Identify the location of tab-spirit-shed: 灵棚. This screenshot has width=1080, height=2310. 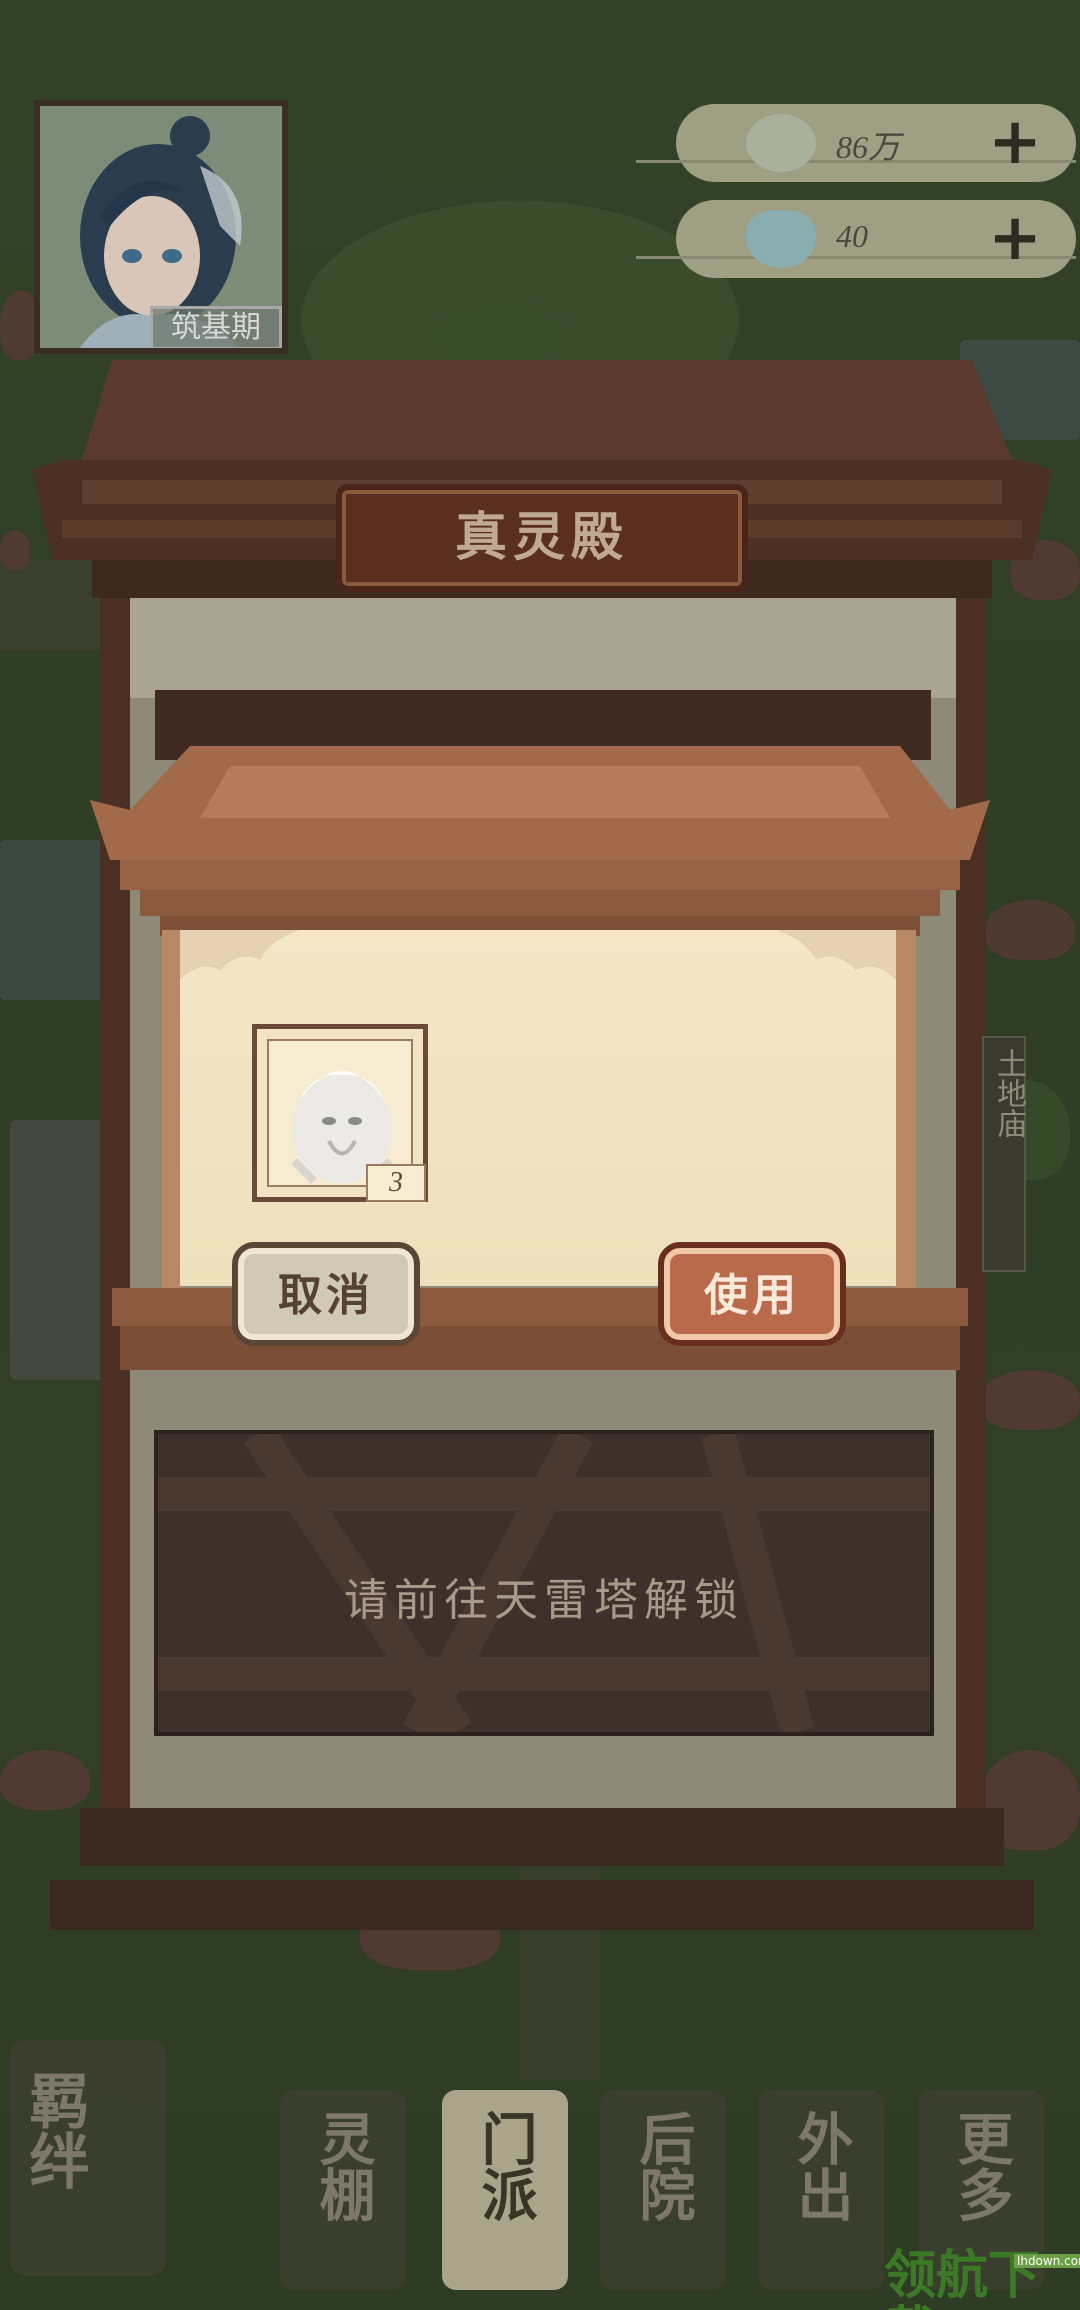
(343, 2190).